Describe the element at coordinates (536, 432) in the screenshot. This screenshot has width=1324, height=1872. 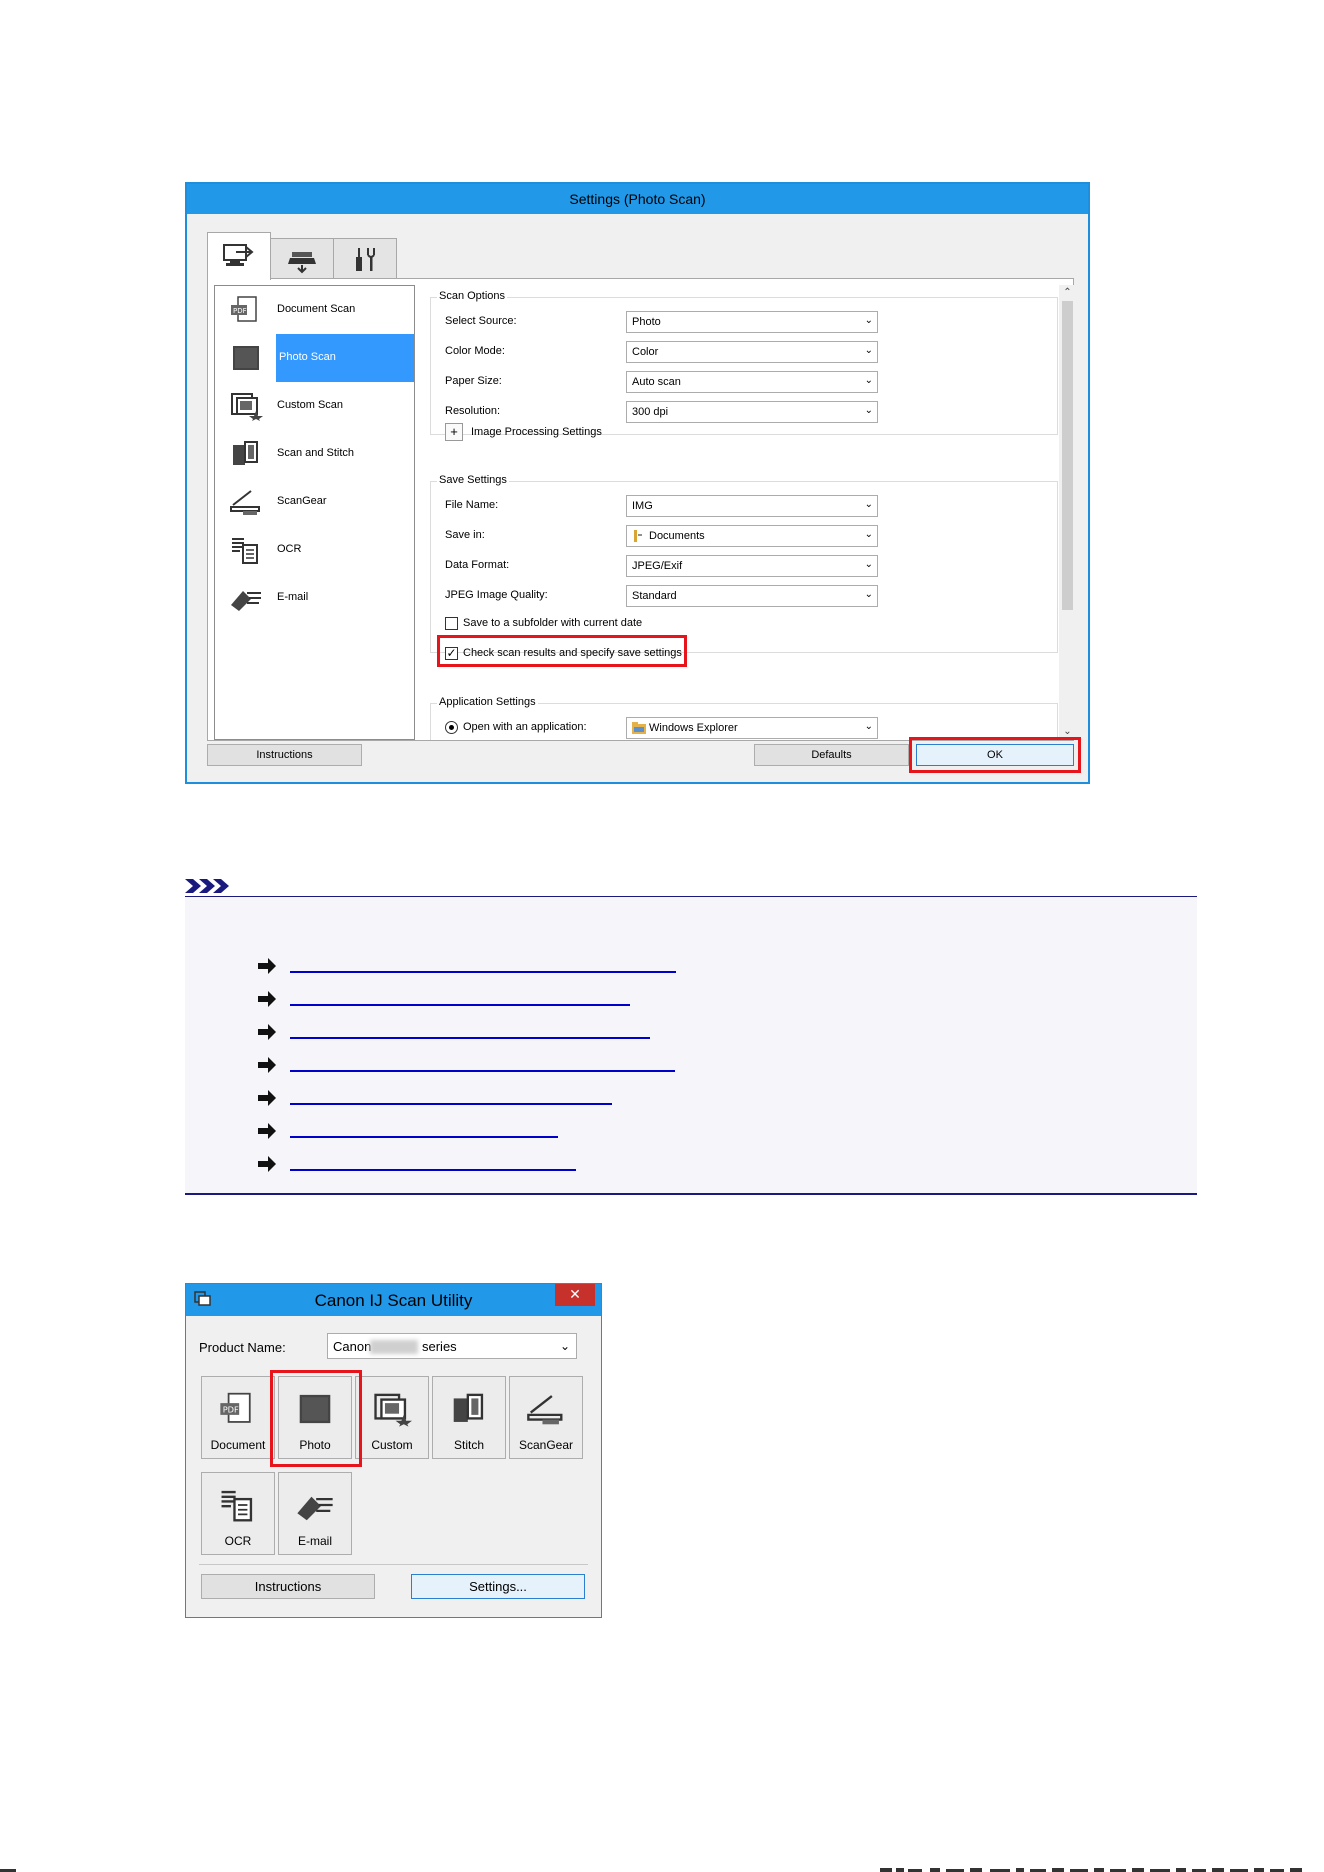
I see `expand-label: Image Processing Settings` at that location.